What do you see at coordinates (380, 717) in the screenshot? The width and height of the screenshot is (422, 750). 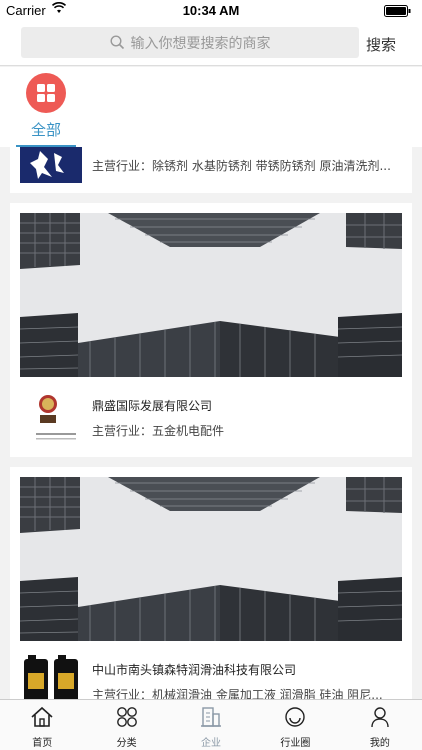 I see `profile-icon` at bounding box center [380, 717].